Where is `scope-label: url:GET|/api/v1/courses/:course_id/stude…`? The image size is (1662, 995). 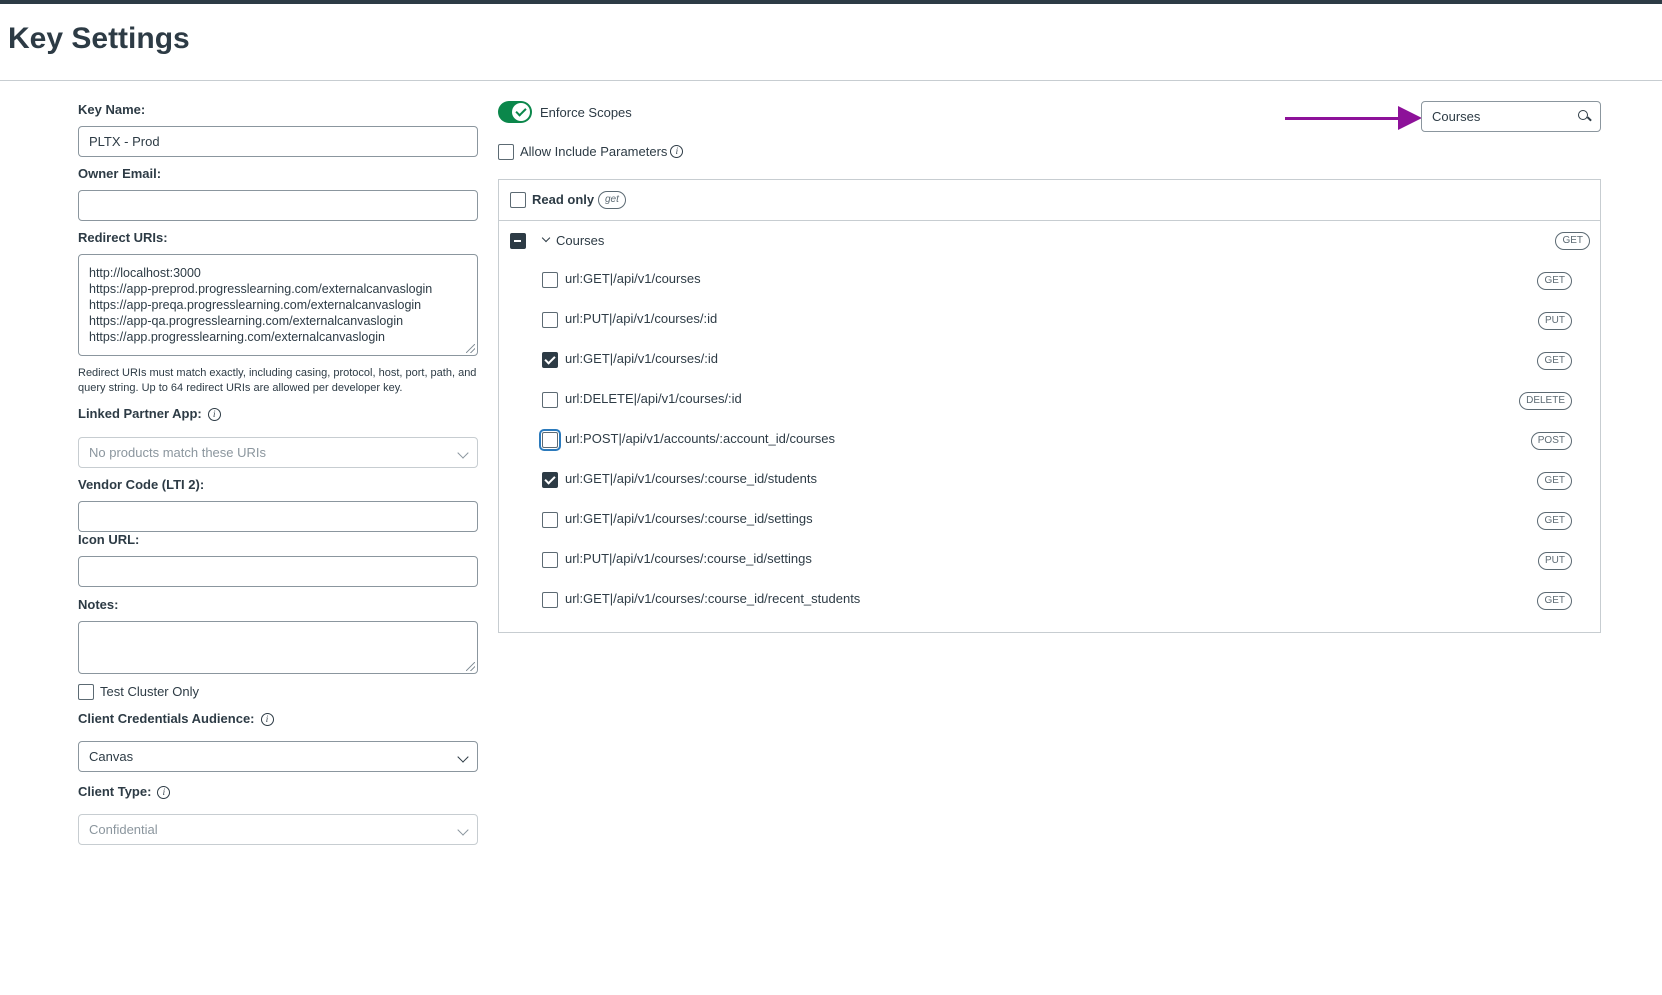 scope-label: url:GET|/api/v1/courses/:course_id/stude… is located at coordinates (691, 478).